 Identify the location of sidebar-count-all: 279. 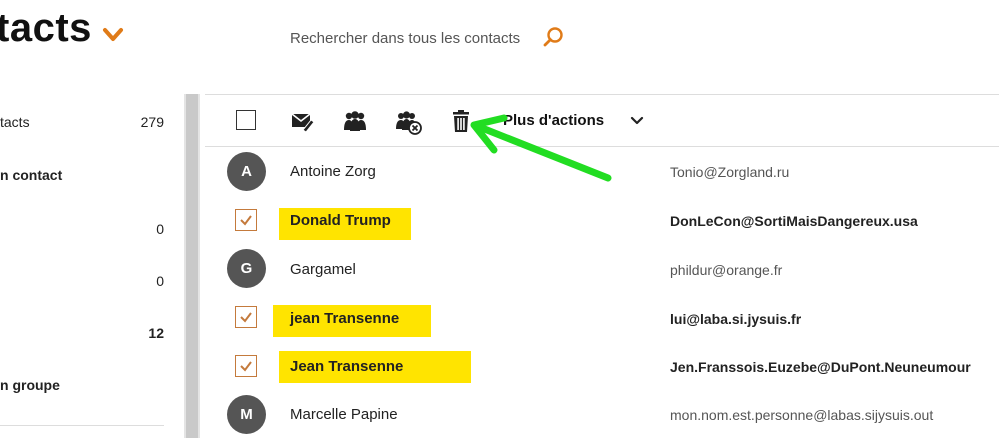
(152, 122).